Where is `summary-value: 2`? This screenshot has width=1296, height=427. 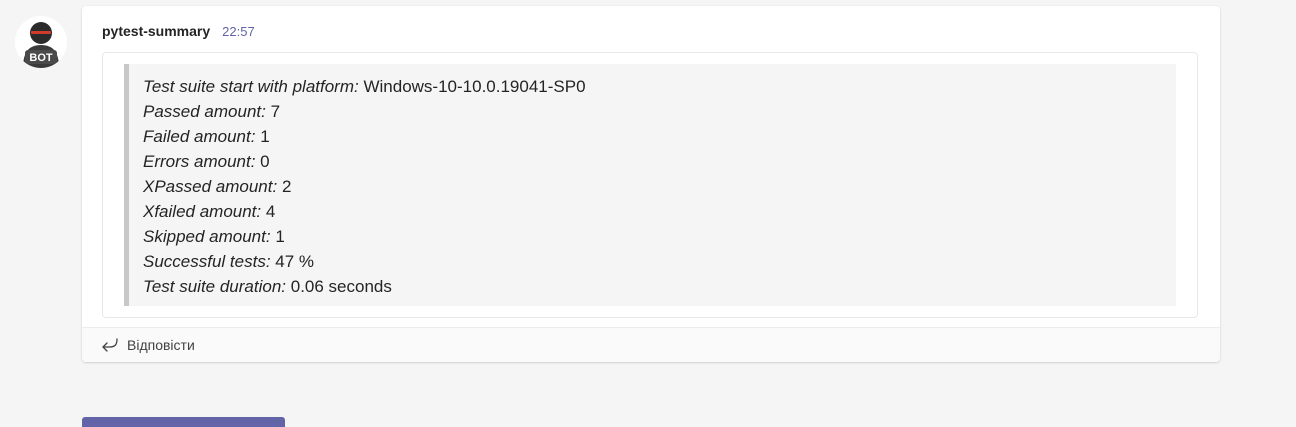
summary-value: 2 is located at coordinates (286, 186).